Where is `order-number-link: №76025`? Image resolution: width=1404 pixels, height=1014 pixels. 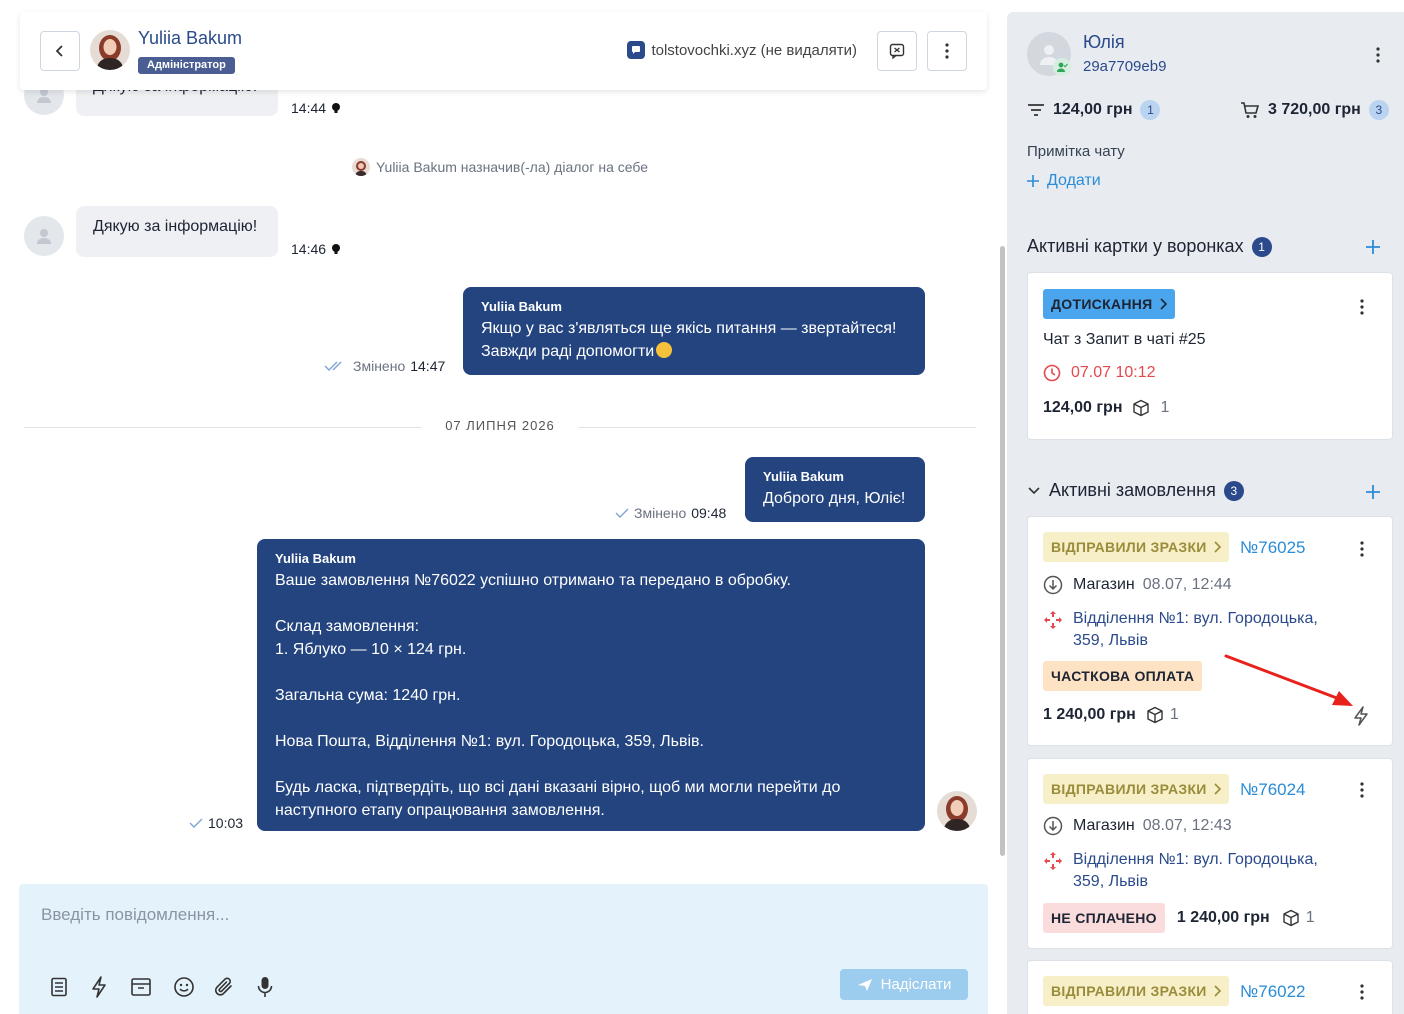 order-number-link: №76025 is located at coordinates (1273, 548).